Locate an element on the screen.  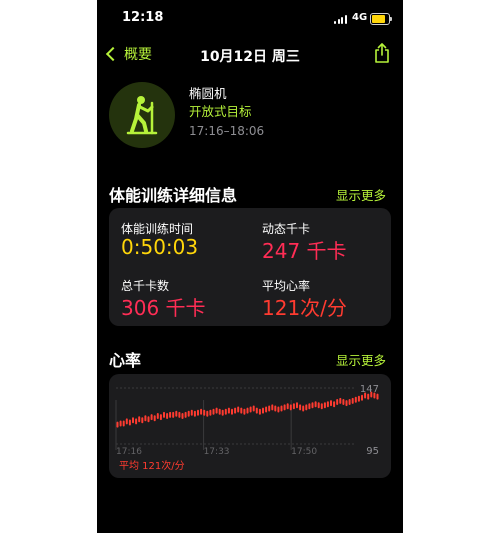
heart-rate-heading: 心率 is located at coordinates (125, 360).